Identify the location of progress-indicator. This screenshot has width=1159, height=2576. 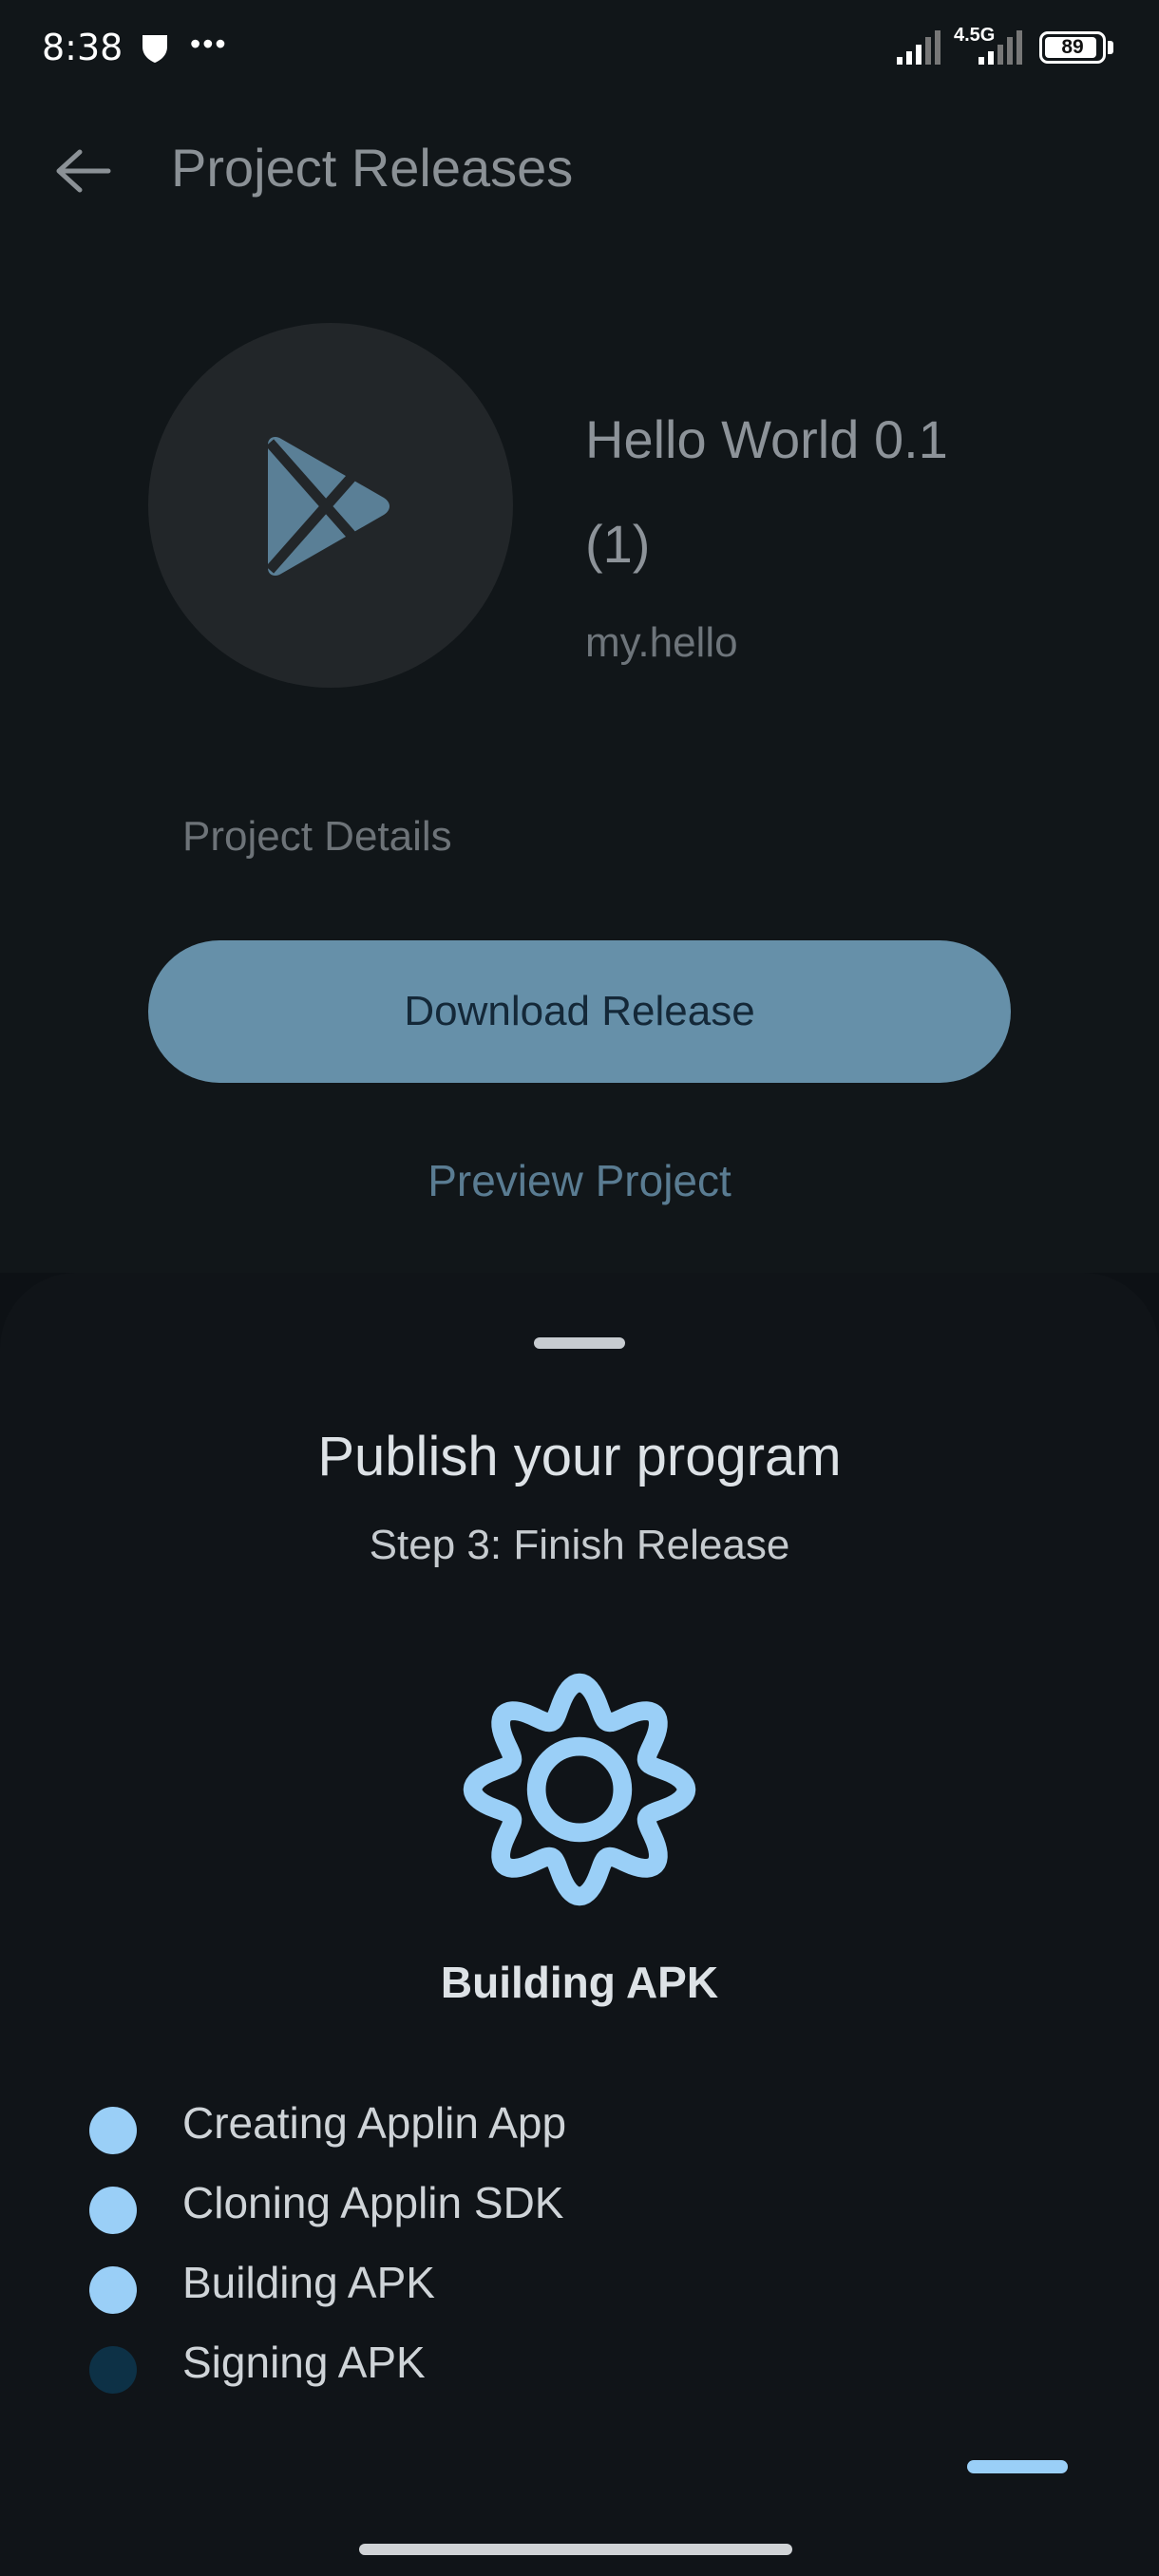
(1017, 2466).